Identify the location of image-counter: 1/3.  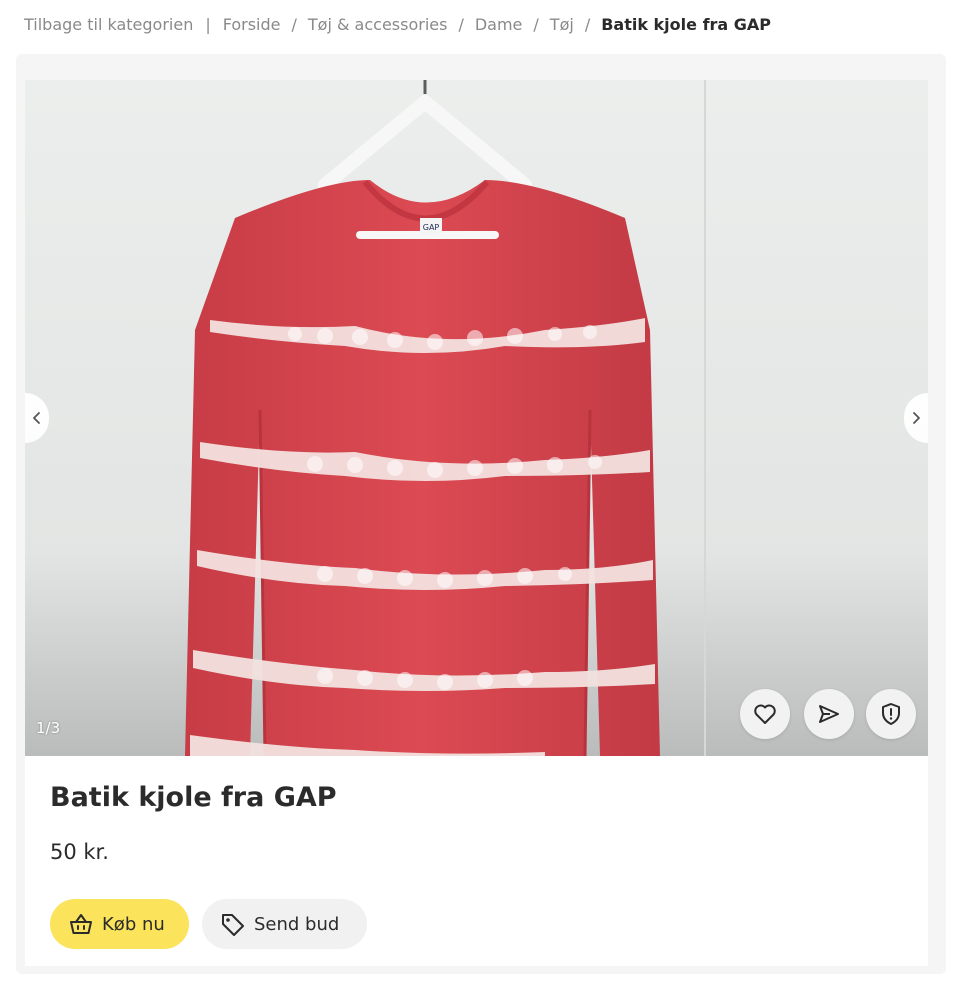
(48, 728).